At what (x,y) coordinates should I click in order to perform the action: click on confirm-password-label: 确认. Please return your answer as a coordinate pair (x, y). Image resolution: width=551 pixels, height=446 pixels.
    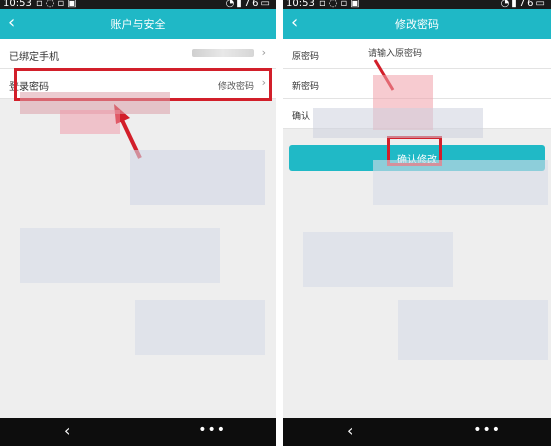
    Looking at the image, I should click on (301, 117).